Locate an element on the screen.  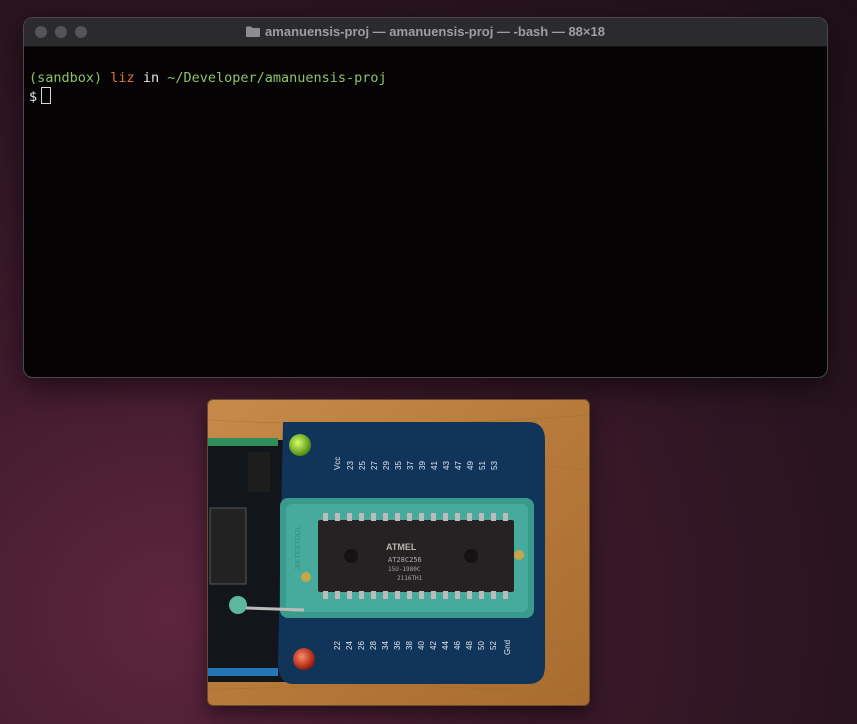
prompt-user: liz is located at coordinates (122, 78).